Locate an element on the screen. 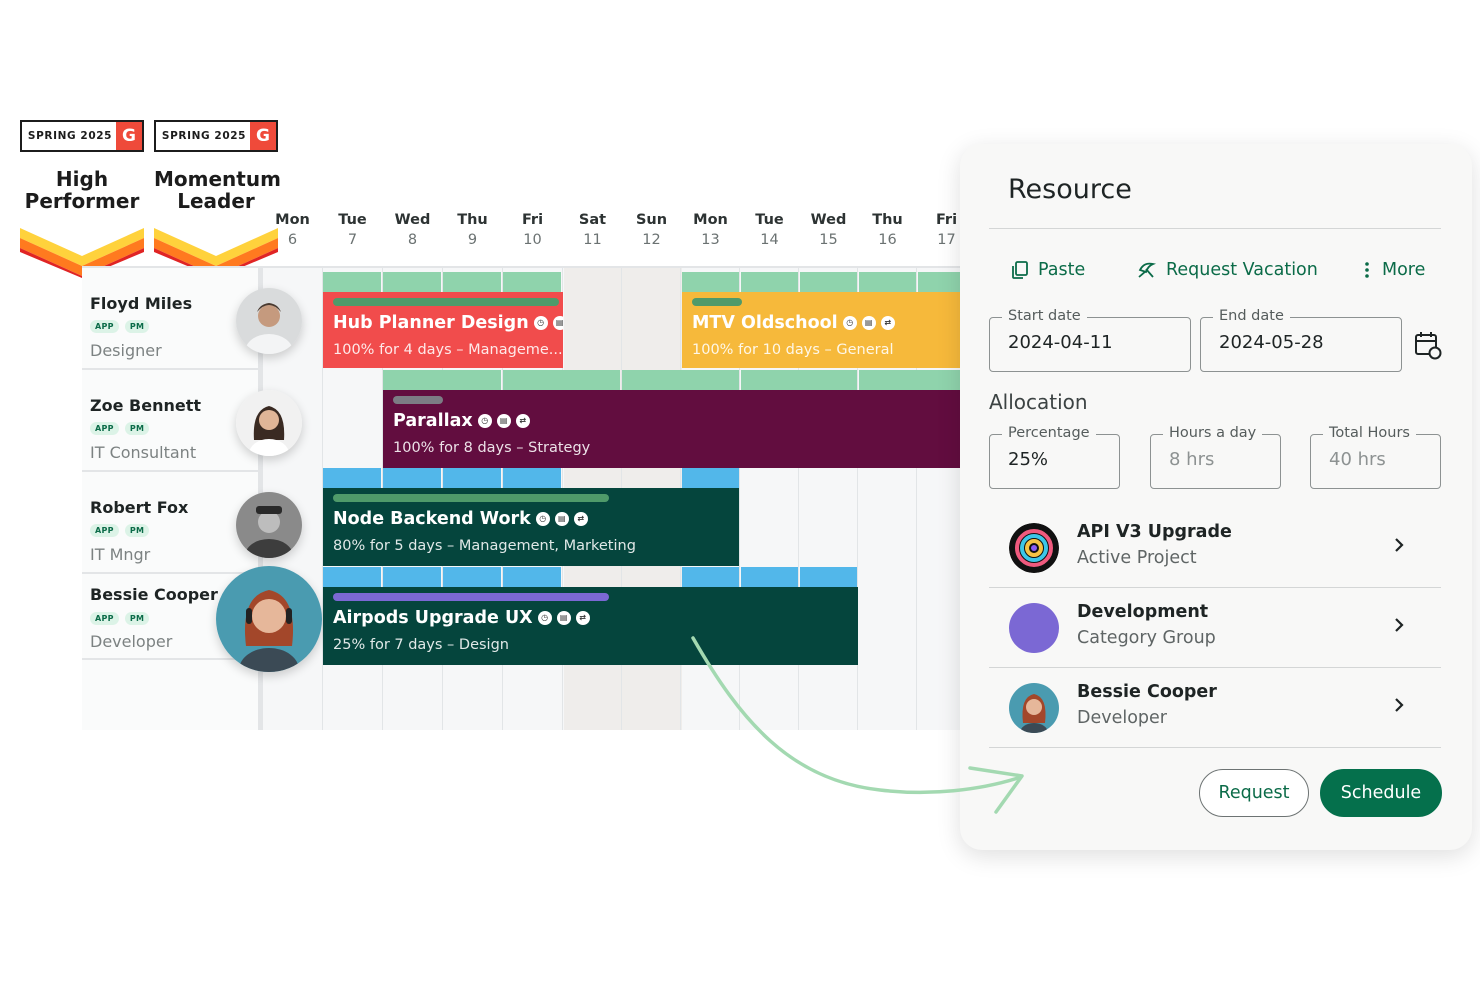 This screenshot has width=1480, height=987. resource-name: Floyd Miles is located at coordinates (141, 303).